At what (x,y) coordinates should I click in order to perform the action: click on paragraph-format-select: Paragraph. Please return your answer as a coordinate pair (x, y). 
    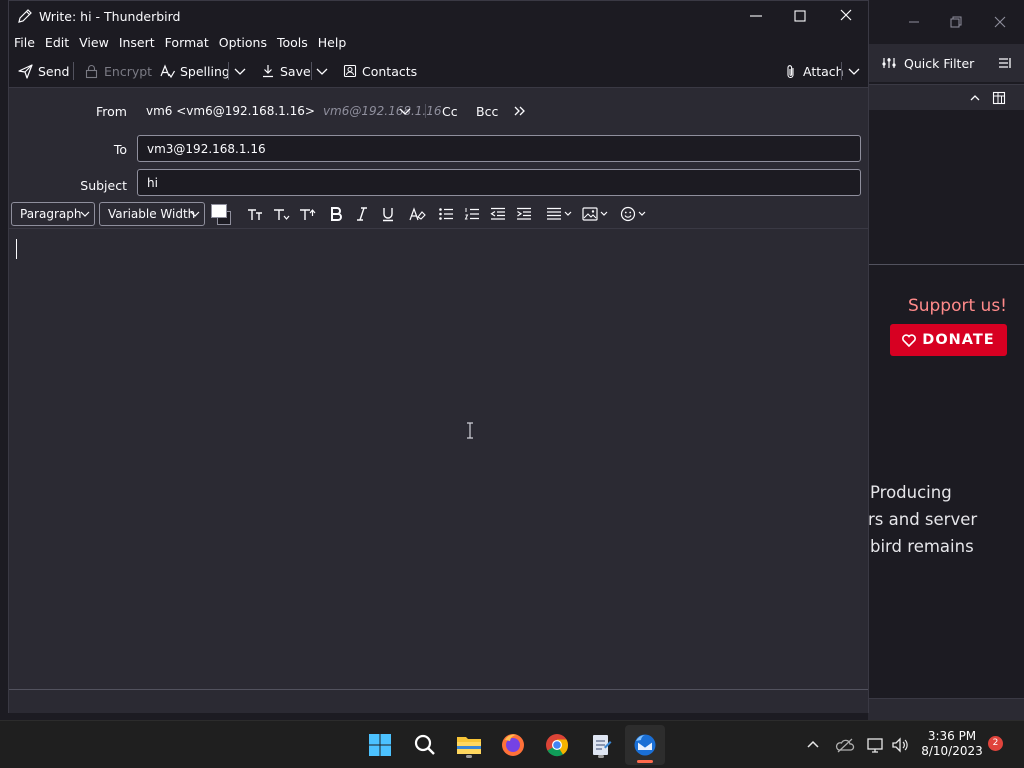
    Looking at the image, I should click on (53, 214).